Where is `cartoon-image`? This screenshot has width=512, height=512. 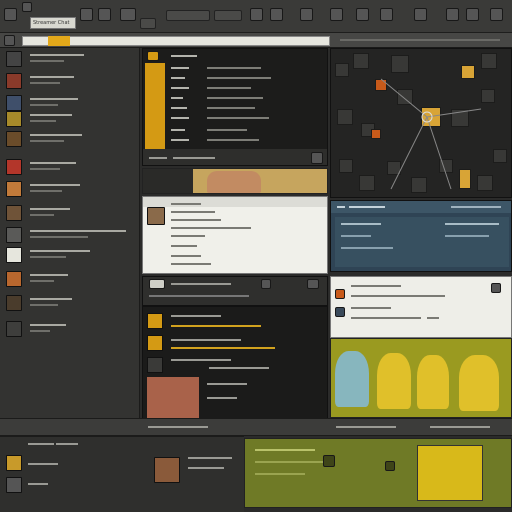
cartoon-image is located at coordinates (421, 378).